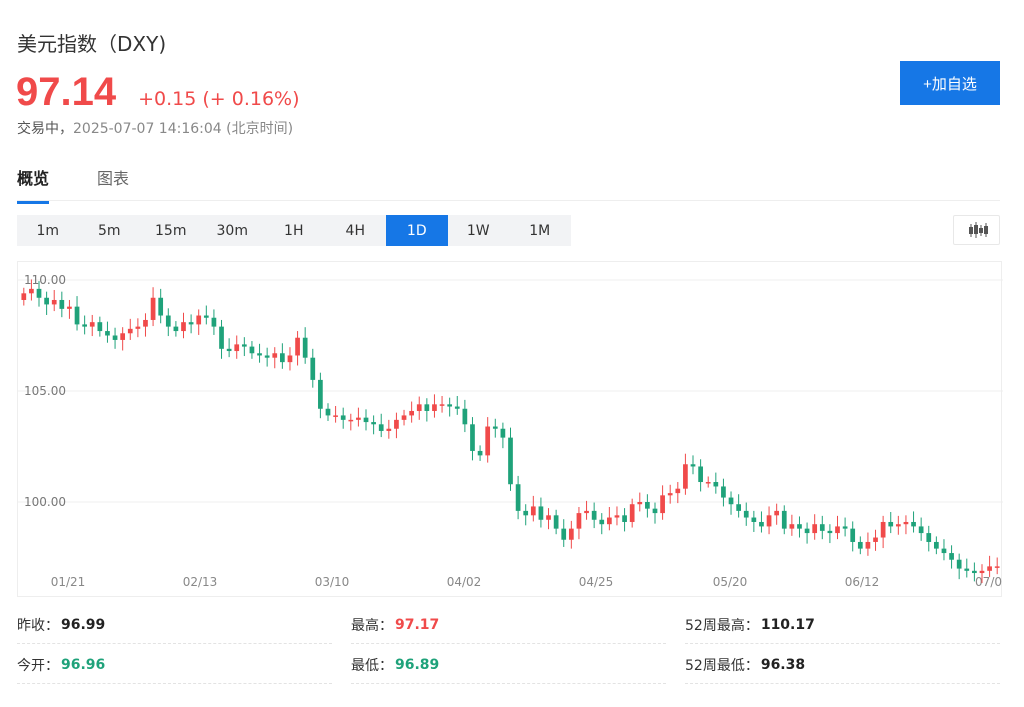 This screenshot has width=1024, height=707. I want to click on period-4h: 4H, so click(356, 230).